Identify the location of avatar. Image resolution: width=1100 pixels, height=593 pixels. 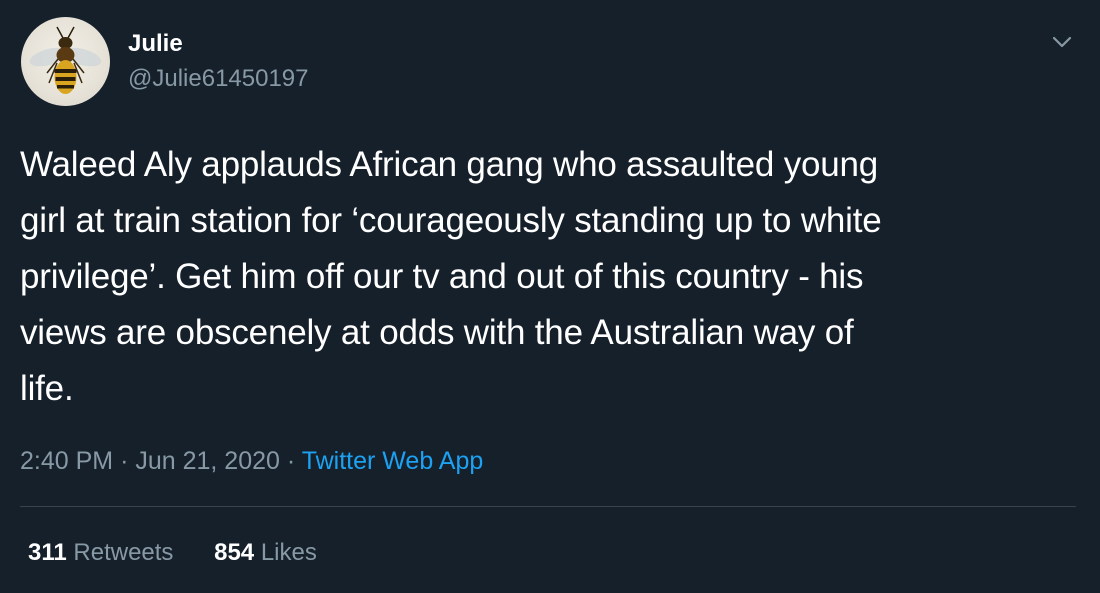
(65, 61).